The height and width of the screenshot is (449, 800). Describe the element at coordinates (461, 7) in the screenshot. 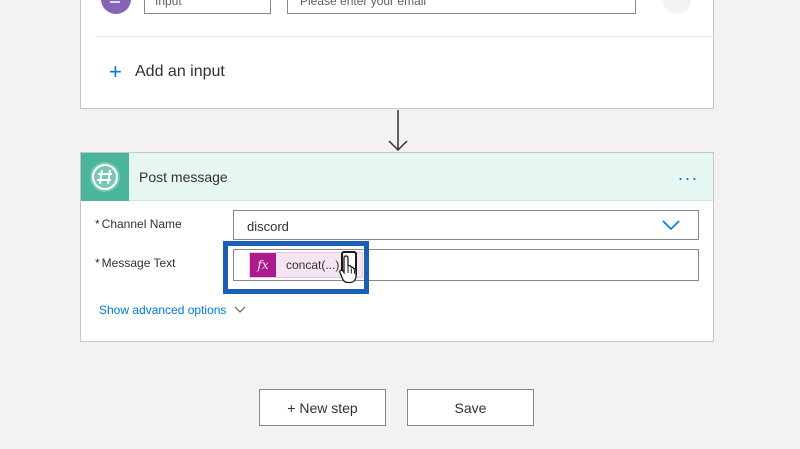

I see `input-description-field: Please enter your email` at that location.